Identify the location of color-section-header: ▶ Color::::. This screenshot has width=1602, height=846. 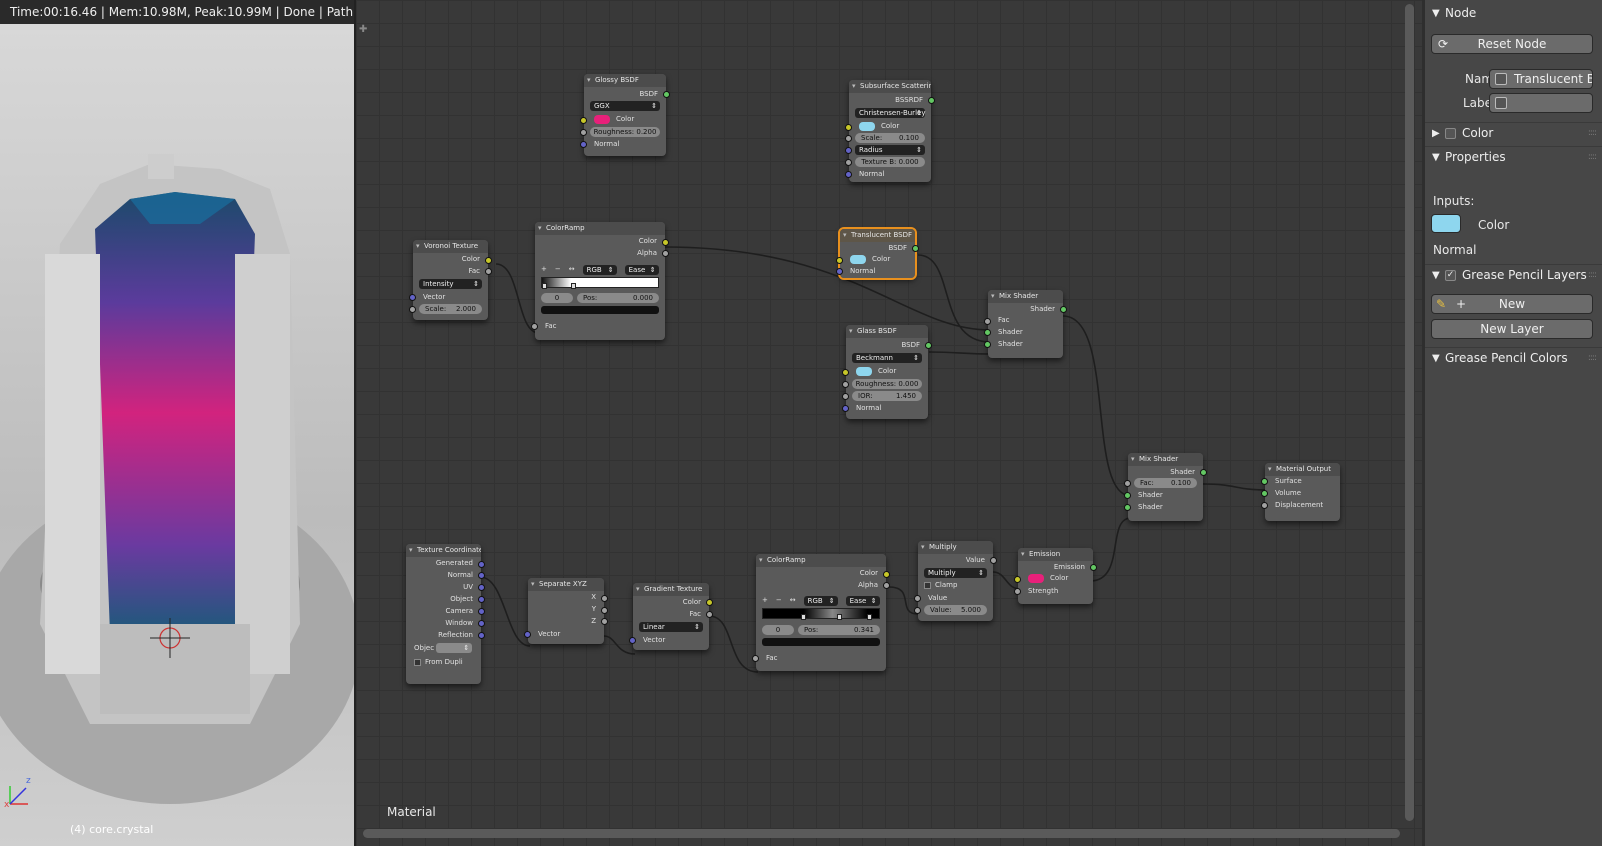
(1513, 132).